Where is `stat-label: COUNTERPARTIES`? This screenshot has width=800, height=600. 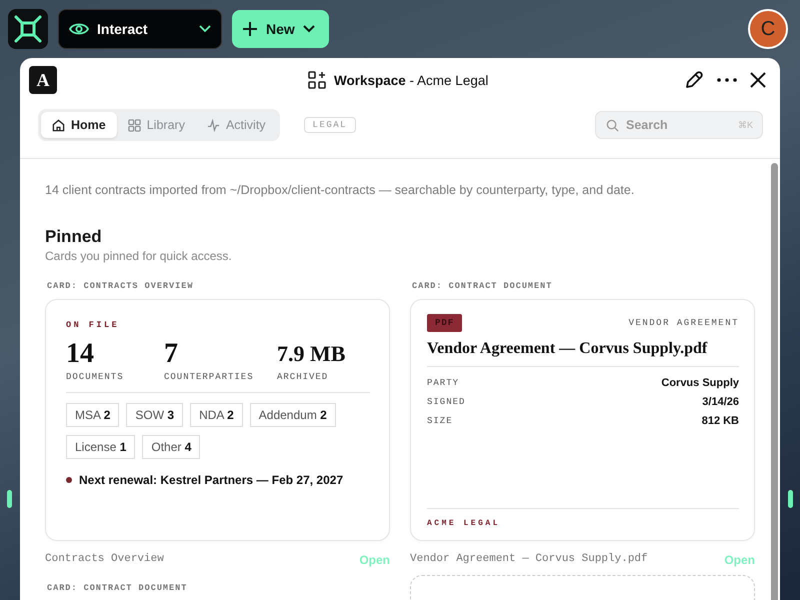
stat-label: COUNTERPARTIES is located at coordinates (209, 377).